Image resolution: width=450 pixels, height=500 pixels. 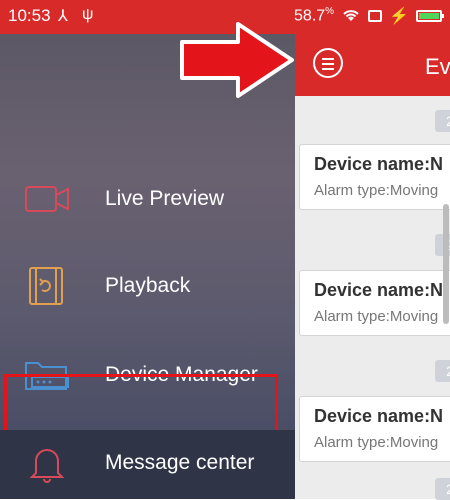 What do you see at coordinates (399, 16) in the screenshot?
I see `charging-icon: ⚡` at bounding box center [399, 16].